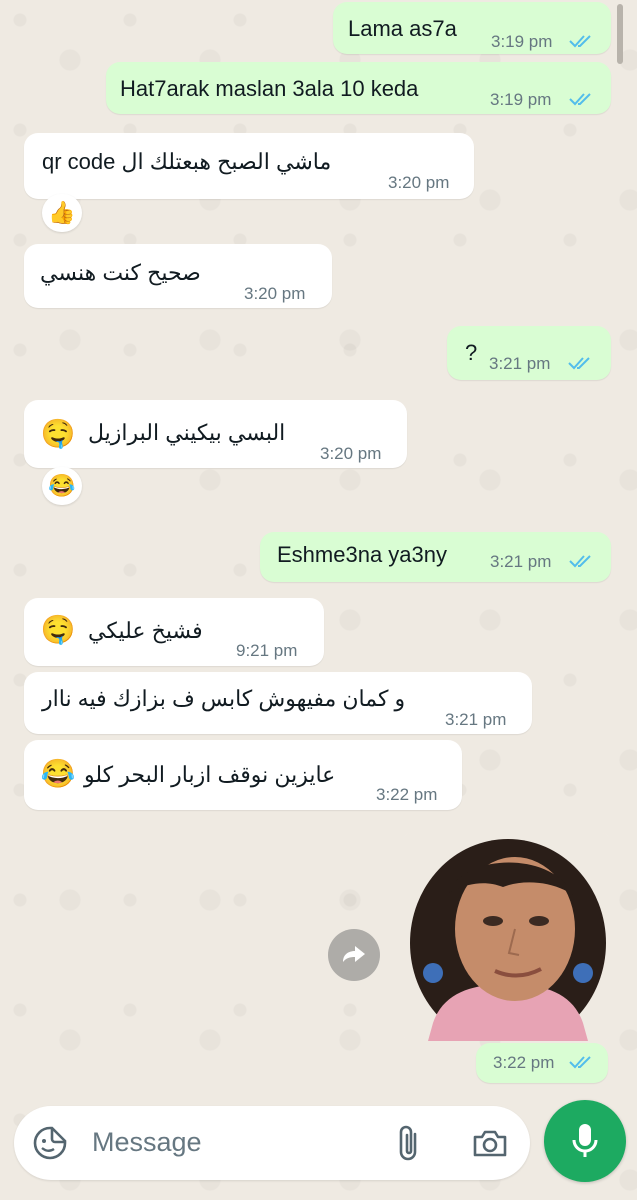  I want to click on message-incoming: 😂 عايزين نوقف ازبار البحر كلو 3:22 pm, so click(243, 775).